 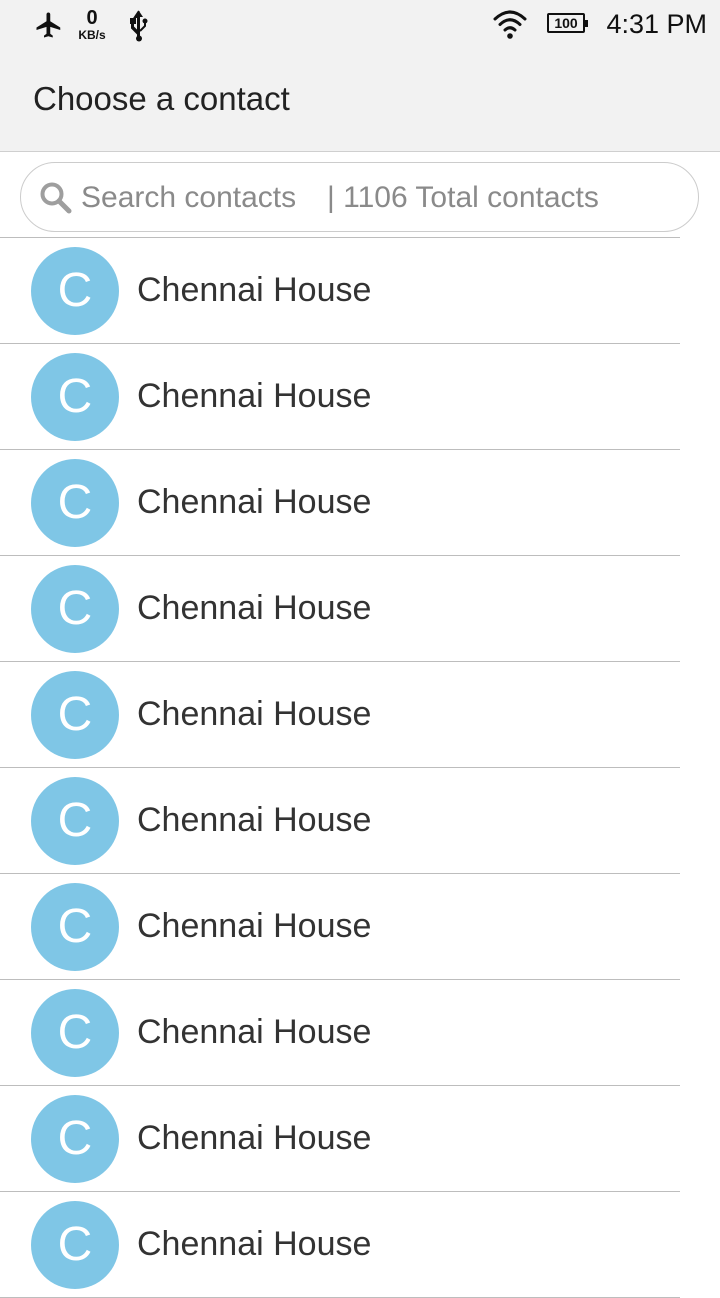 What do you see at coordinates (360, 101) in the screenshot?
I see `app-bar: Choose a contact` at bounding box center [360, 101].